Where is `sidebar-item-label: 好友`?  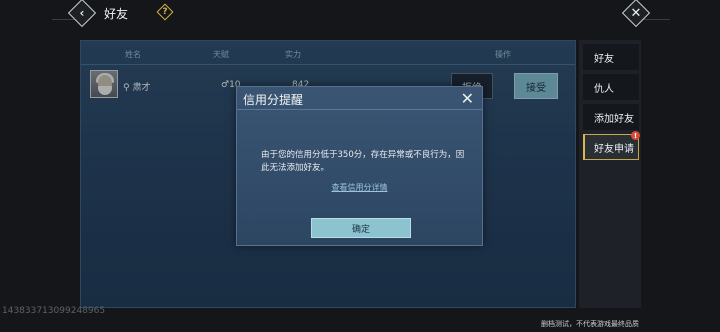
sidebar-item-label: 好友 is located at coordinates (604, 59).